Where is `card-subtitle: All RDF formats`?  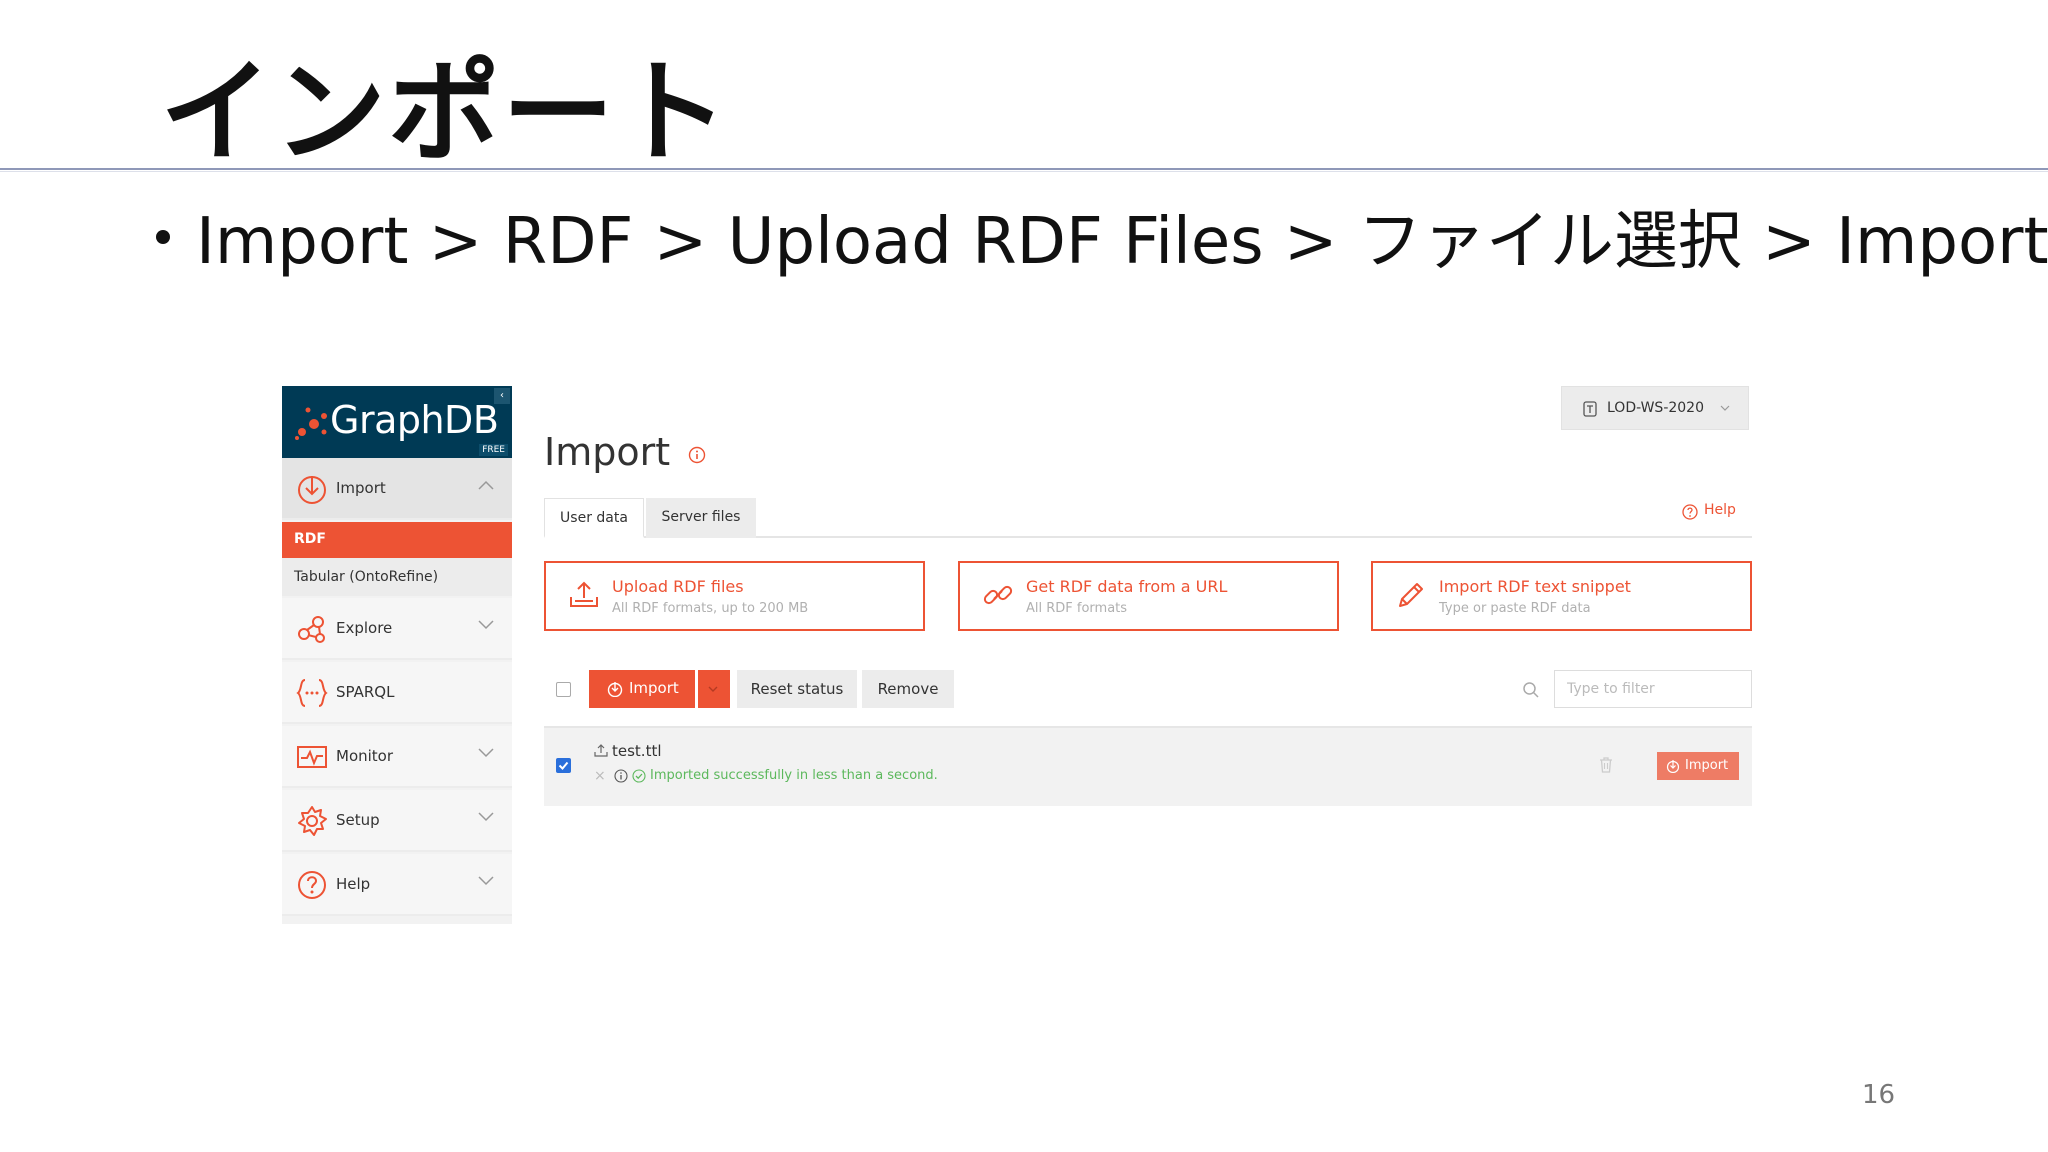
card-subtitle: All RDF formats is located at coordinates (1077, 608).